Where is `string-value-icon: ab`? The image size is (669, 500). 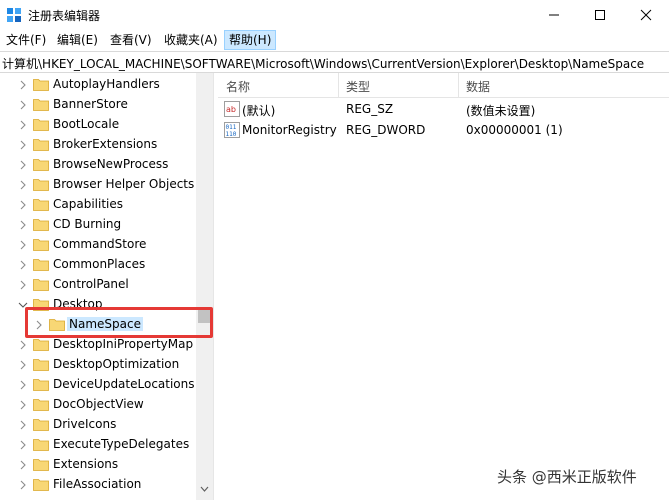
string-value-icon: ab is located at coordinates (232, 109).